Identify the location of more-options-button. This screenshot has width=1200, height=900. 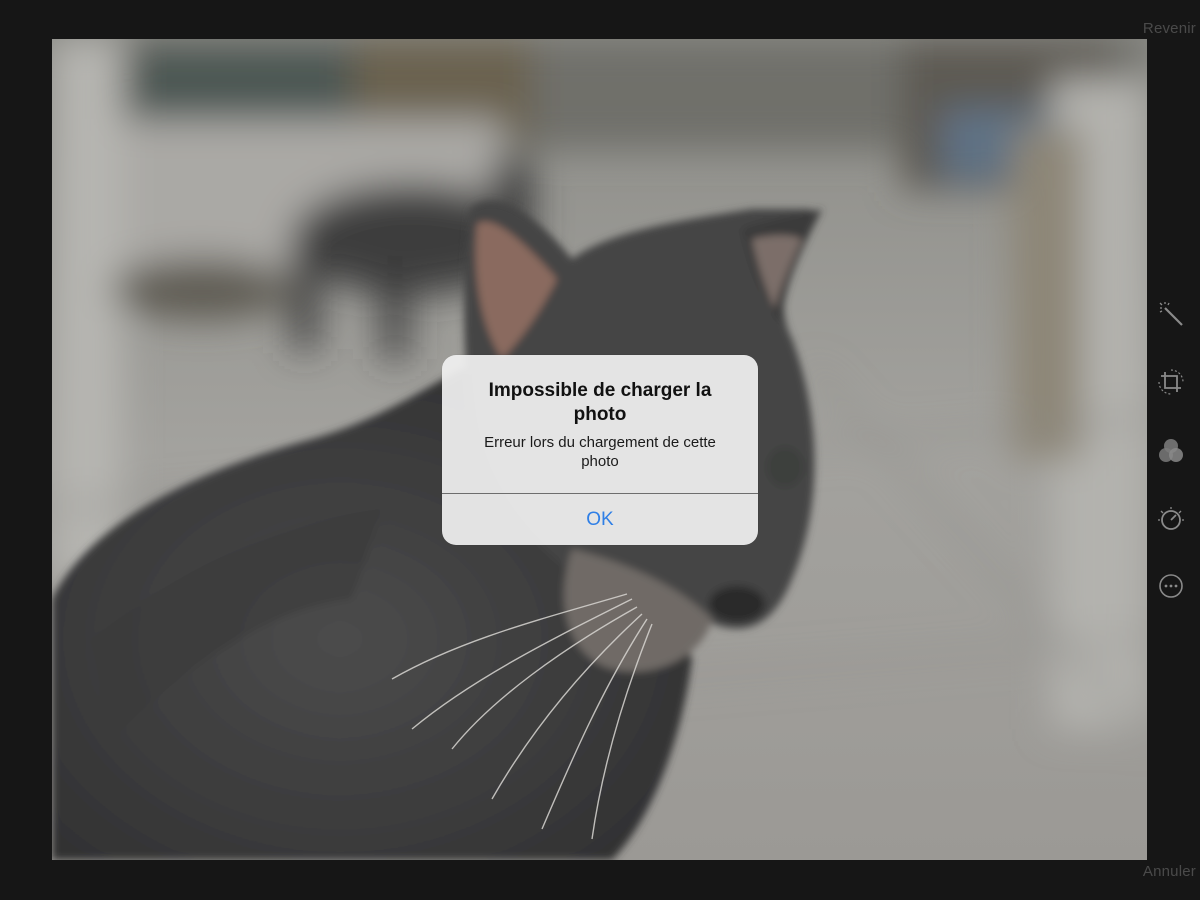
(1171, 586).